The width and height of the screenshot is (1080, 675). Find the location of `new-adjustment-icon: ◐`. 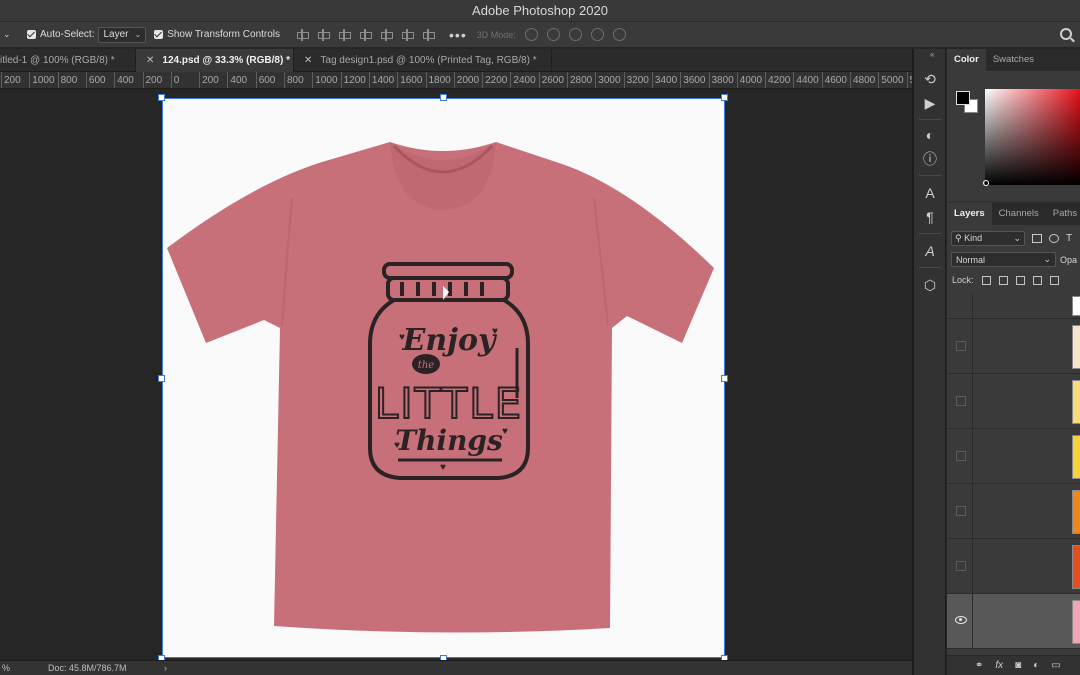

new-adjustment-icon: ◐ is located at coordinates (1036, 665).